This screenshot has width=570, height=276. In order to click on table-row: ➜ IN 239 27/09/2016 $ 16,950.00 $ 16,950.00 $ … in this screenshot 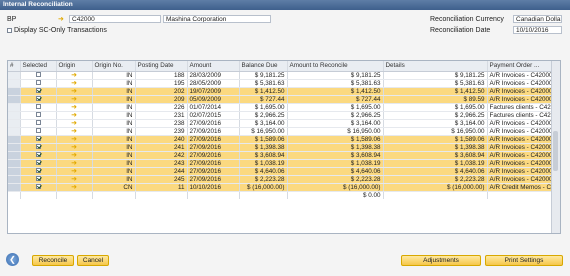, I will do `click(281, 131)`.